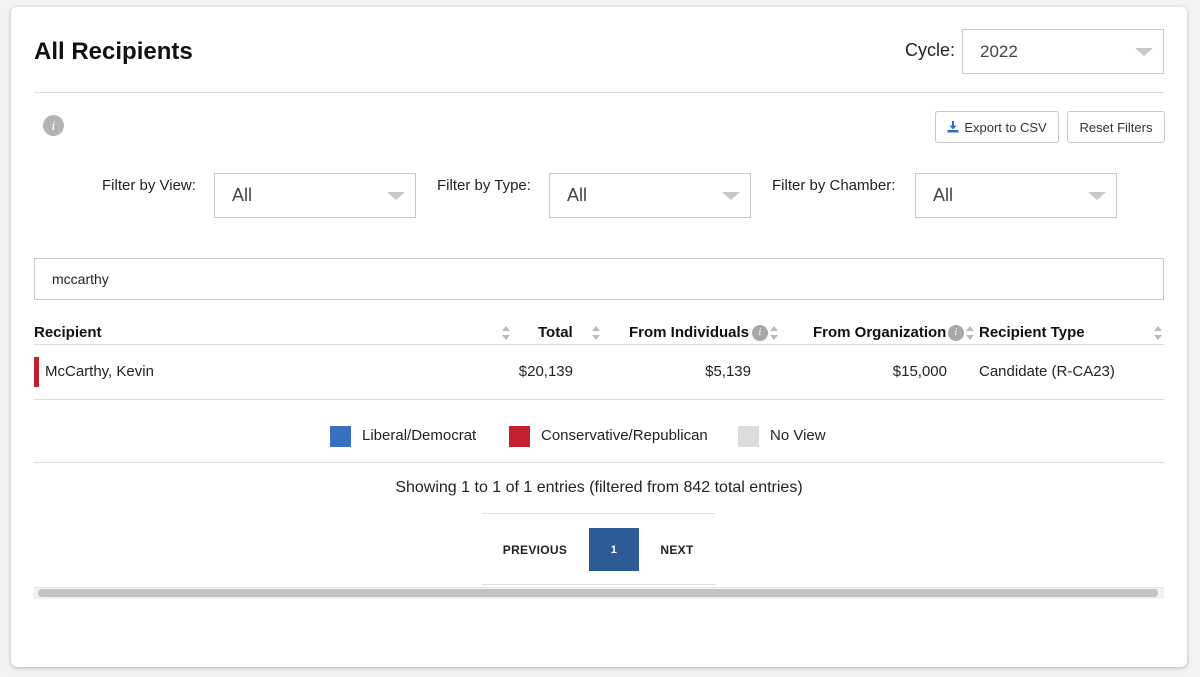  I want to click on filter-chamber-label: Filter by Chamber:, so click(834, 185).